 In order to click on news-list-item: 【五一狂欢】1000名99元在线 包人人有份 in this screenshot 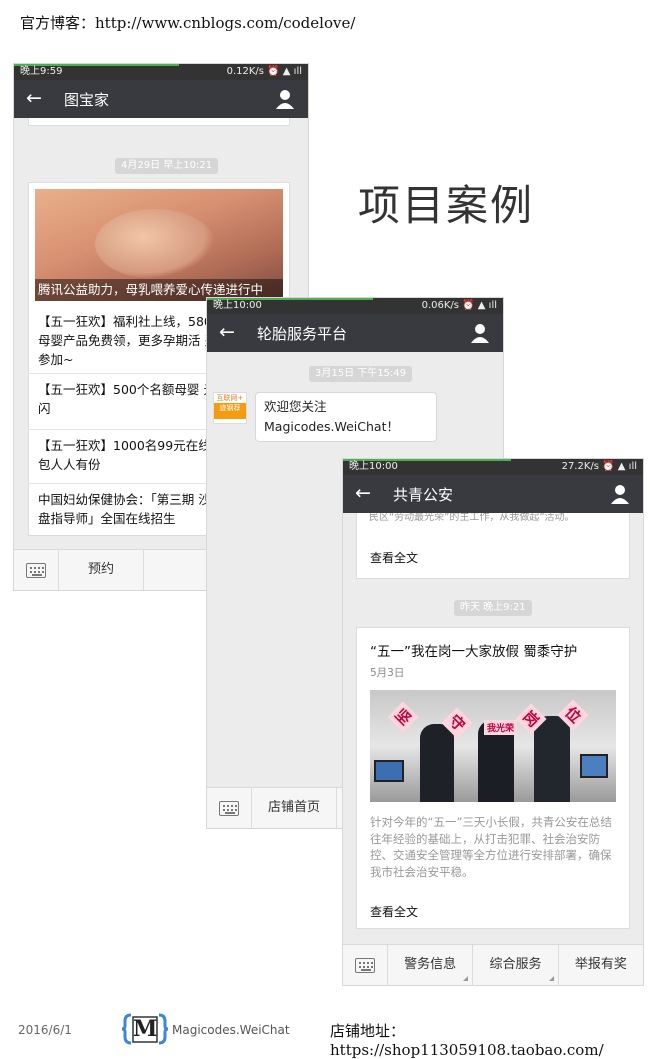, I will do `click(128, 457)`.